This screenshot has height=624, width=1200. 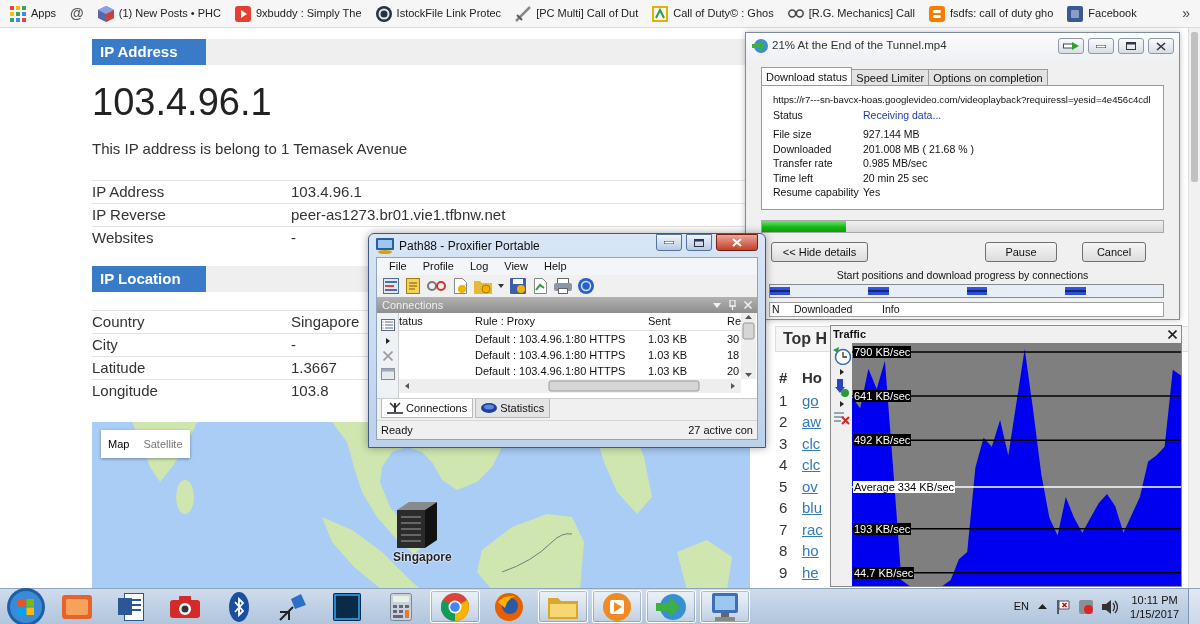 What do you see at coordinates (1086, 606) in the screenshot?
I see `status-icon` at bounding box center [1086, 606].